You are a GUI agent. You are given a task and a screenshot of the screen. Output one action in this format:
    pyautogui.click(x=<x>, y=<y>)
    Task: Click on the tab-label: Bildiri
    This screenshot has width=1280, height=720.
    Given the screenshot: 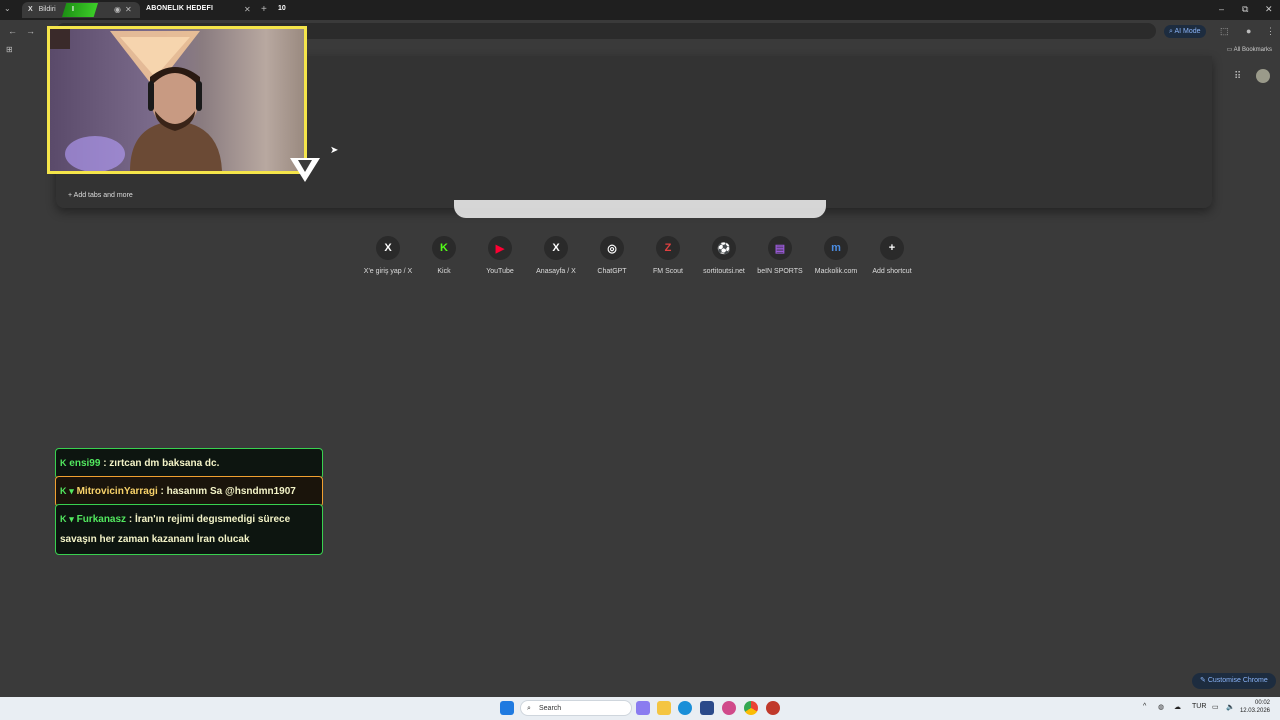 What is the action you would take?
    pyautogui.click(x=47, y=9)
    